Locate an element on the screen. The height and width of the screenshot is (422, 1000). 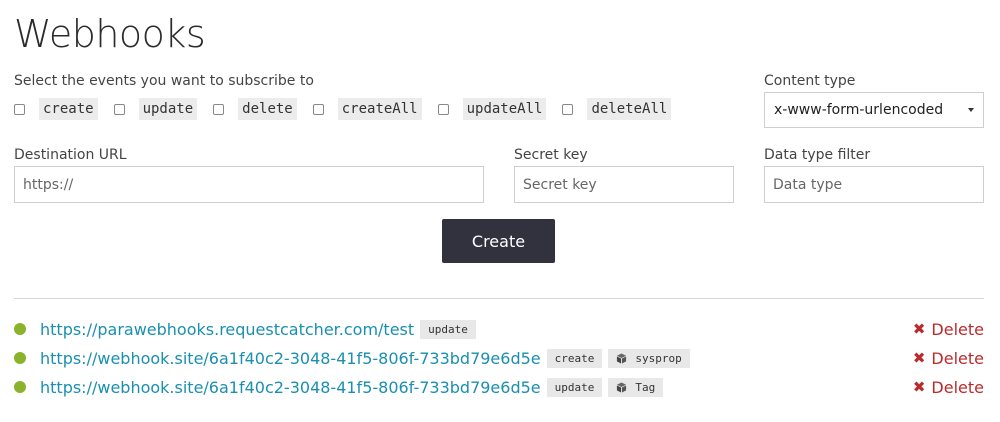
data-type-input is located at coordinates (874, 184).